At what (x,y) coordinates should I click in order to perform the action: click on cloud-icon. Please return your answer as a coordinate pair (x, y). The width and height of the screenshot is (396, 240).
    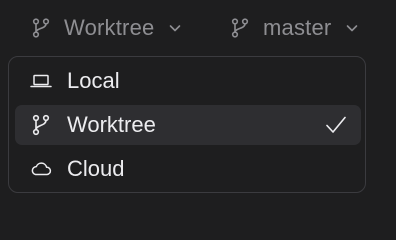
    Looking at the image, I should click on (41, 169).